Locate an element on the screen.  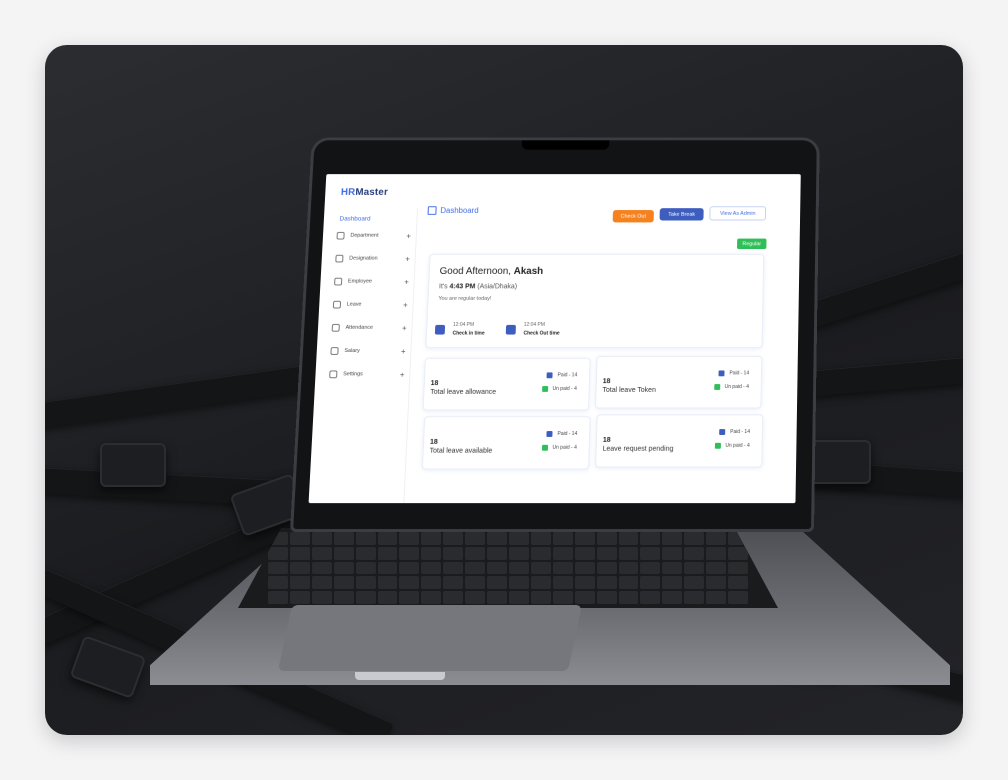
sidebar-item-leave: Leave + is located at coordinates (370, 304).